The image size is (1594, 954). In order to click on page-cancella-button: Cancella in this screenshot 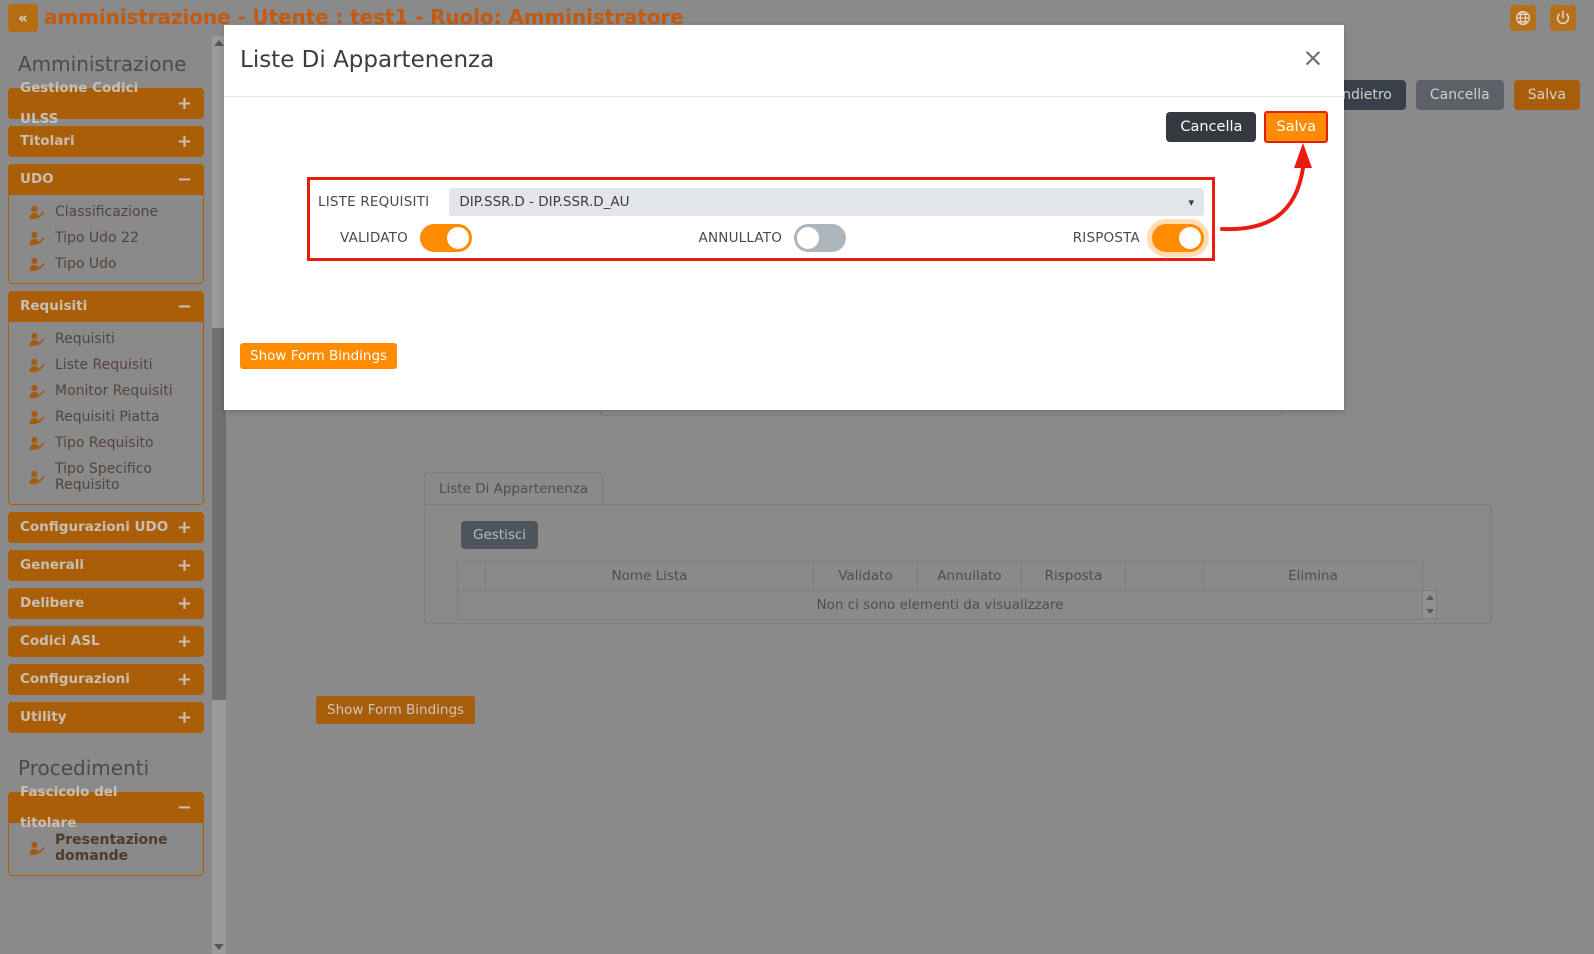, I will do `click(1459, 95)`.